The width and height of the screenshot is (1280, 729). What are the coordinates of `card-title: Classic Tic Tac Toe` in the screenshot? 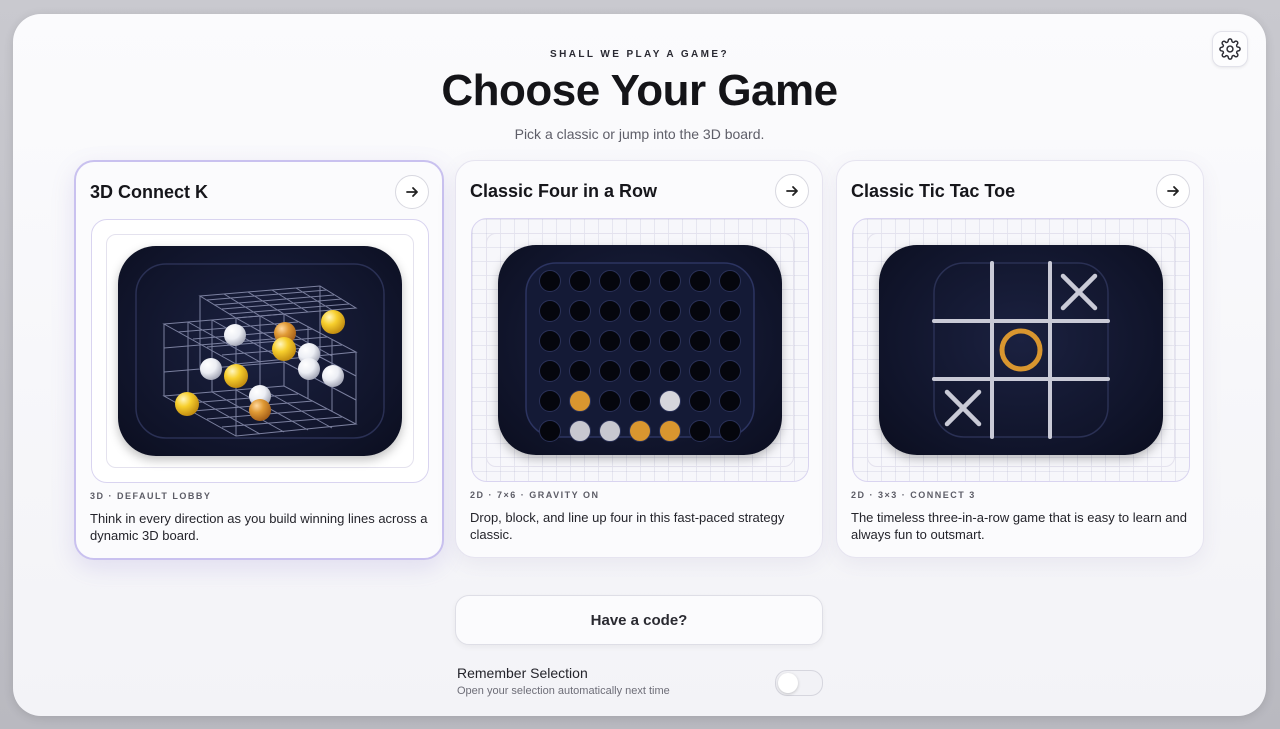 It's located at (933, 191).